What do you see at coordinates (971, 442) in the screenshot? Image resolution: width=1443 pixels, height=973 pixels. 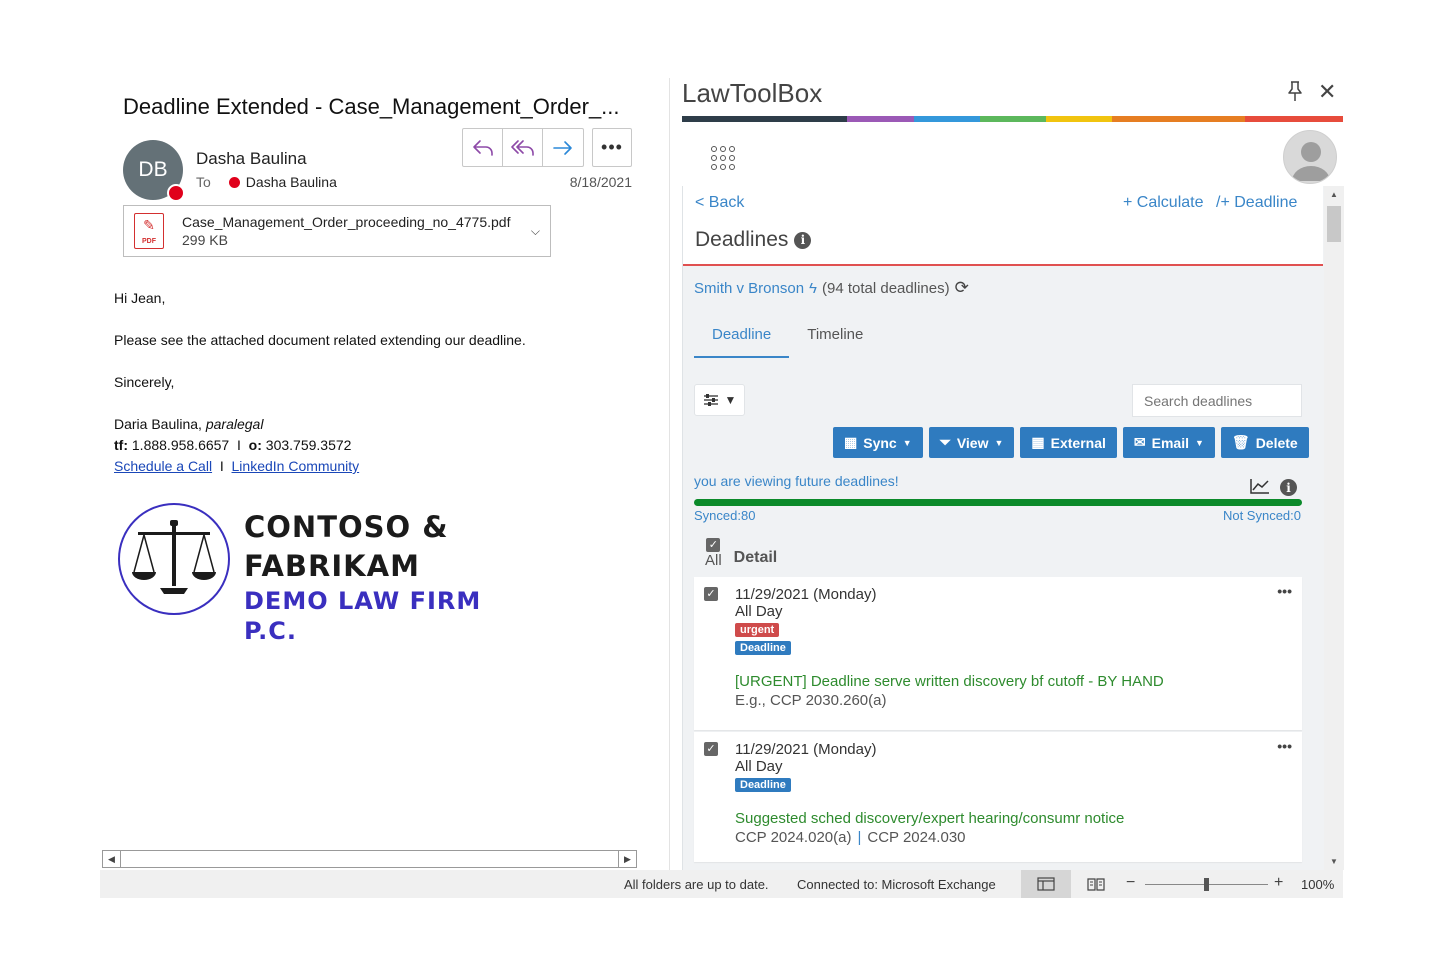 I see `view-button: ⏷ View ▼` at bounding box center [971, 442].